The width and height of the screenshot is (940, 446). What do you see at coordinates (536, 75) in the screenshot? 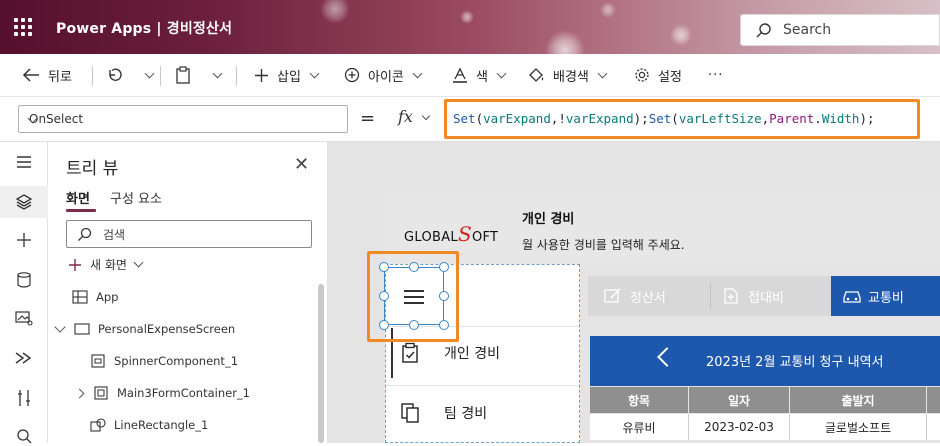
I see `paint-bucket-icon` at bounding box center [536, 75].